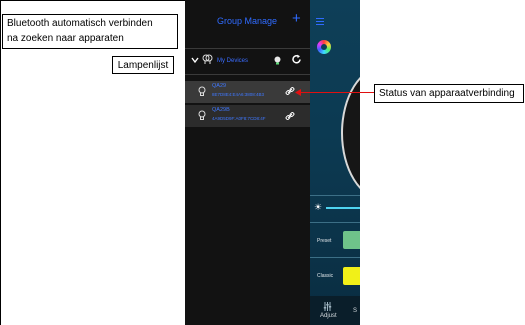 The height and width of the screenshot is (325, 525). Describe the element at coordinates (207, 59) in the screenshot. I see `lamp-group-icon` at that location.